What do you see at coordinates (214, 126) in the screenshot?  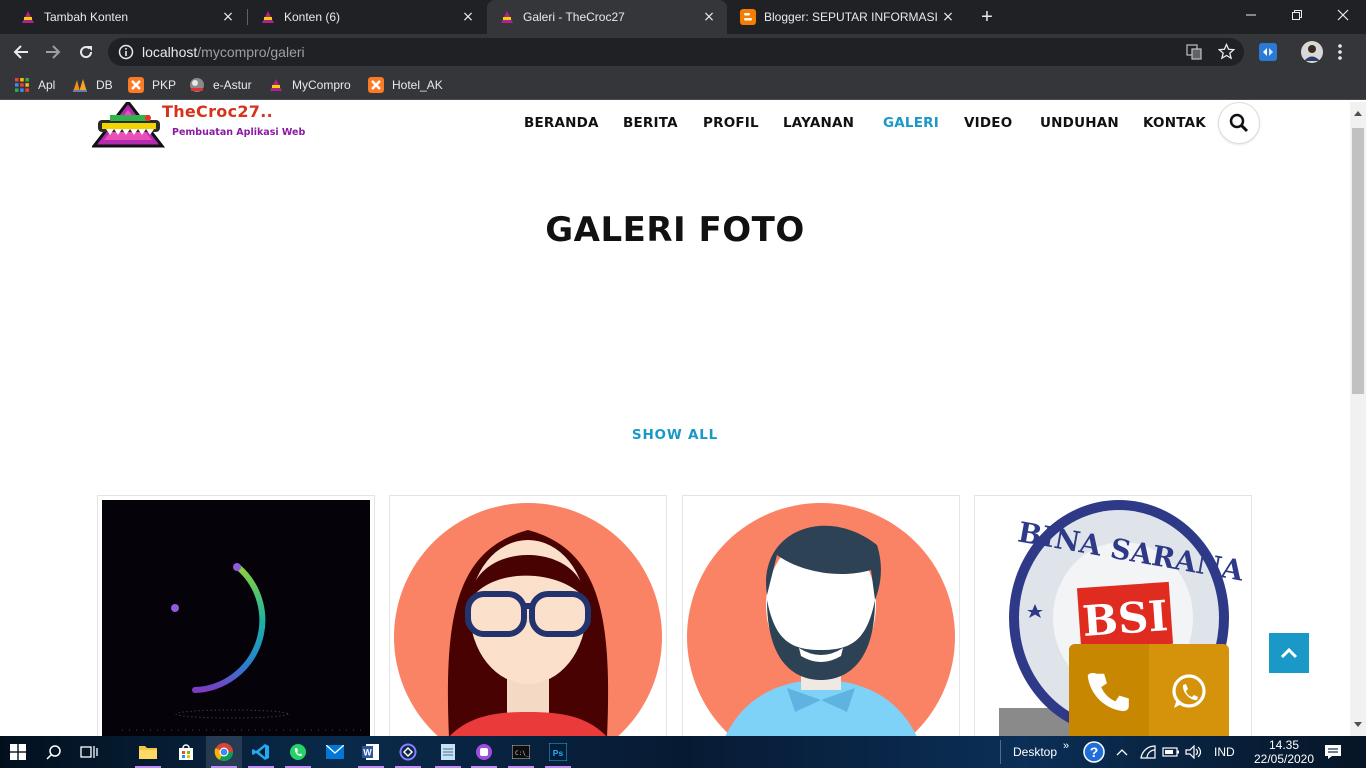 I see `site-logo: TheCroc27.. Pembuatan Aplikasi Web` at bounding box center [214, 126].